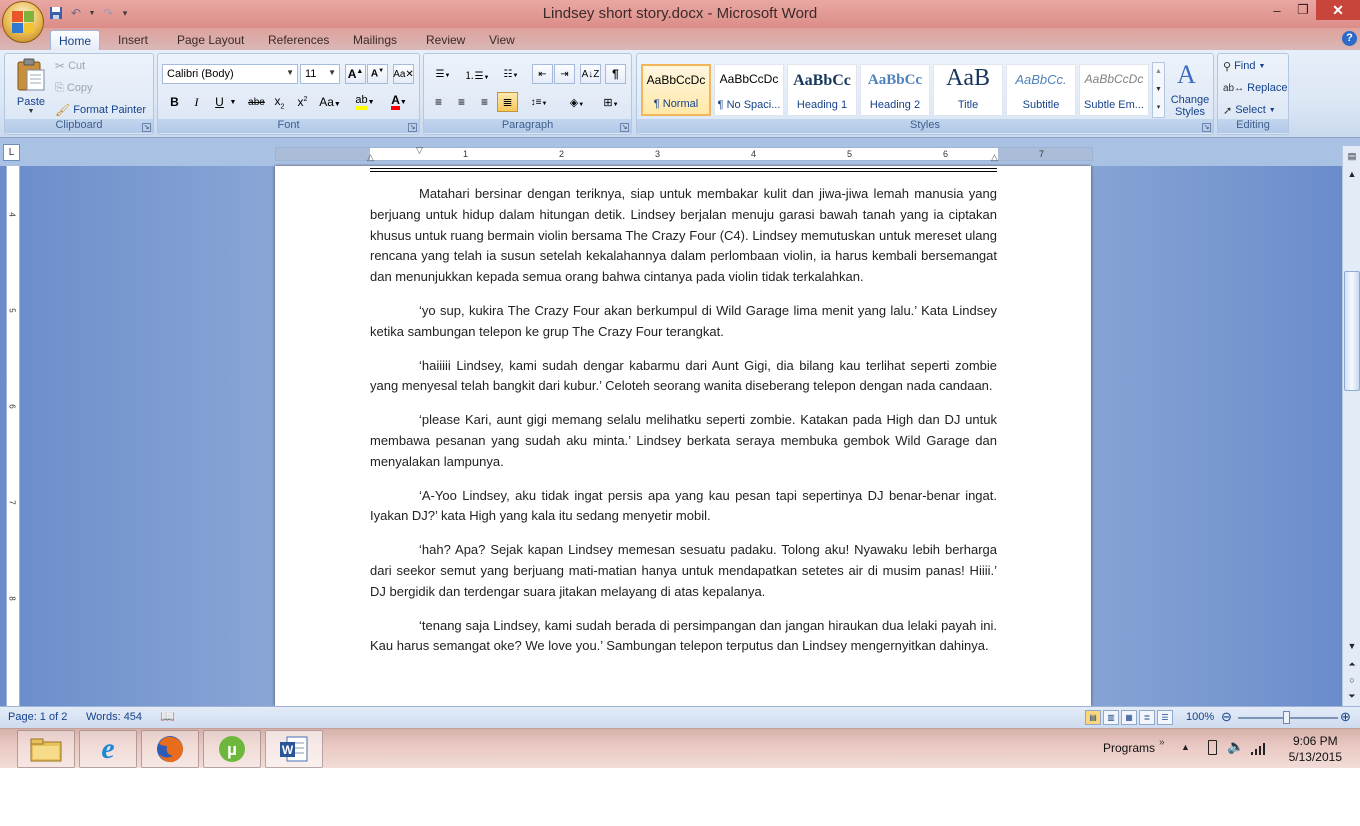 This screenshot has width=1360, height=826. What do you see at coordinates (1158, 72) in the screenshot?
I see `scroll-up-icon: ▲` at bounding box center [1158, 72].